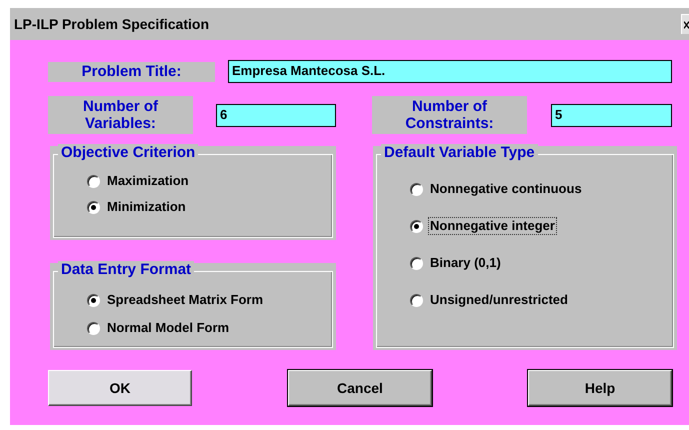  I want to click on group-title: Default Variable Type, so click(459, 153).